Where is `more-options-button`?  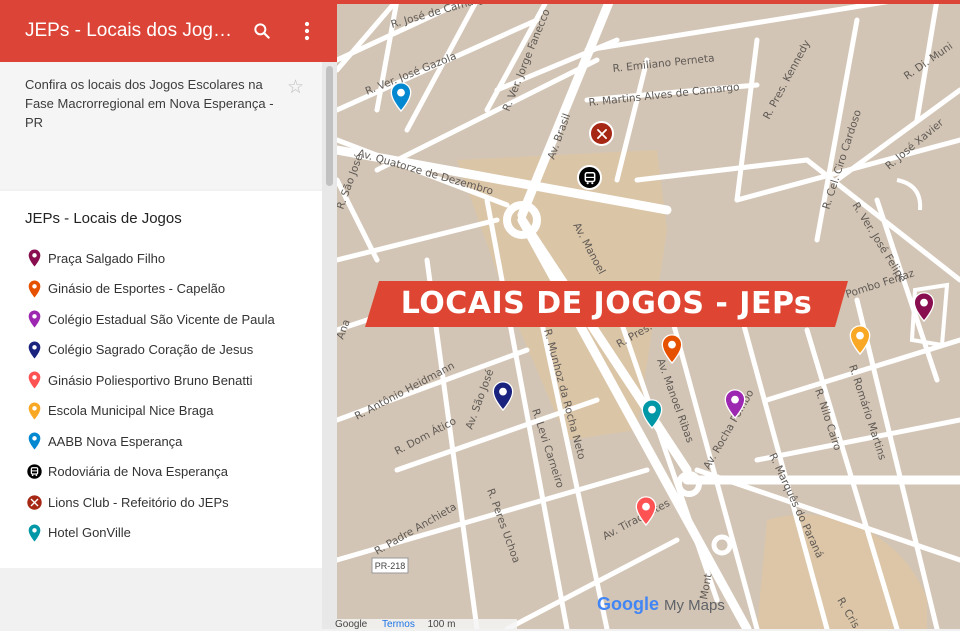
more-options-button is located at coordinates (307, 31).